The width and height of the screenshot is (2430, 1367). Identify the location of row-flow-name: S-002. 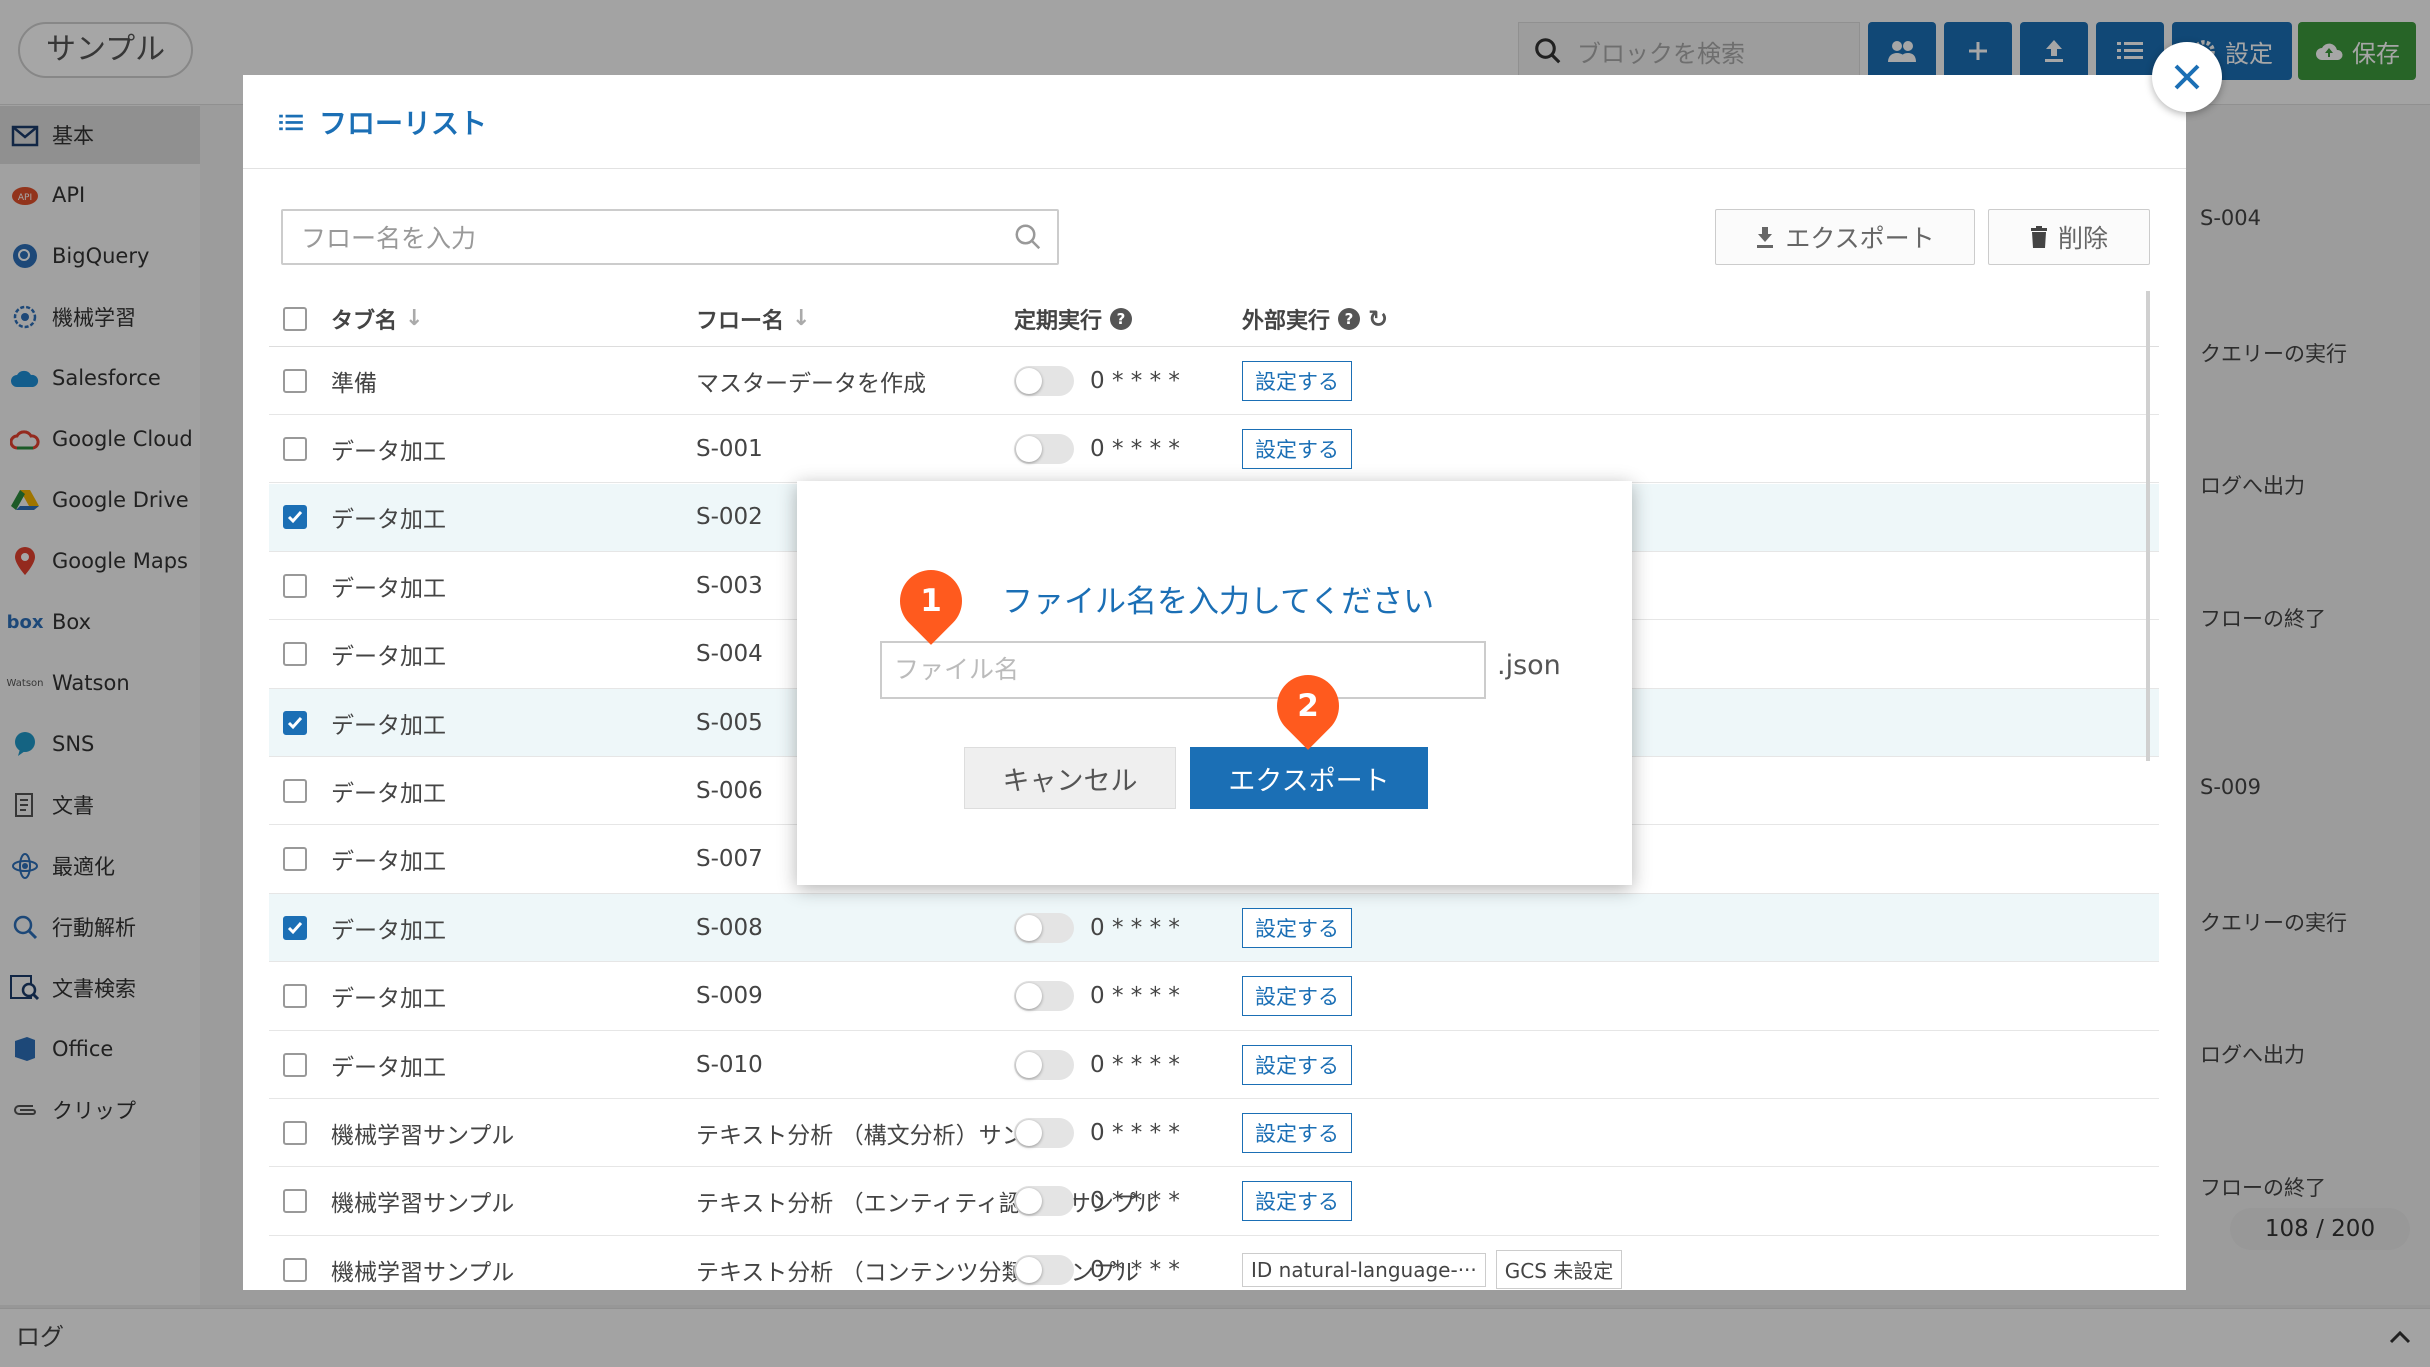
(729, 517).